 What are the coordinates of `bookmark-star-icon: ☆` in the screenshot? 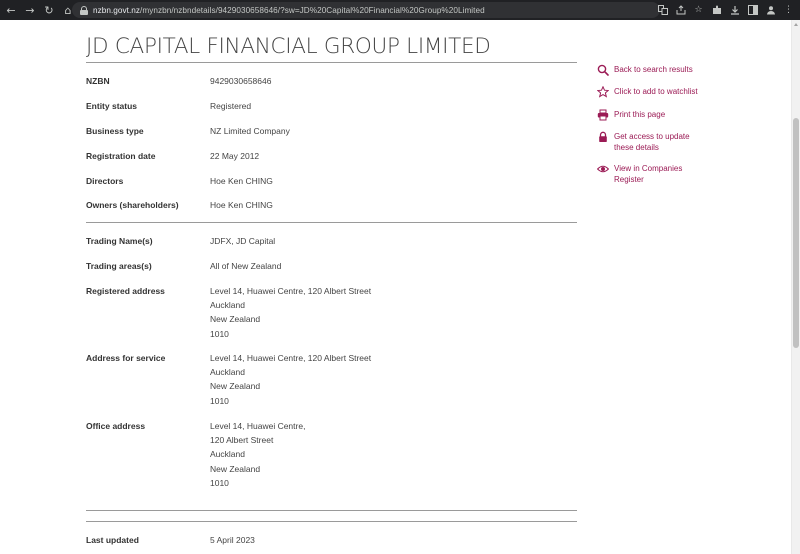 It's located at (698, 10).